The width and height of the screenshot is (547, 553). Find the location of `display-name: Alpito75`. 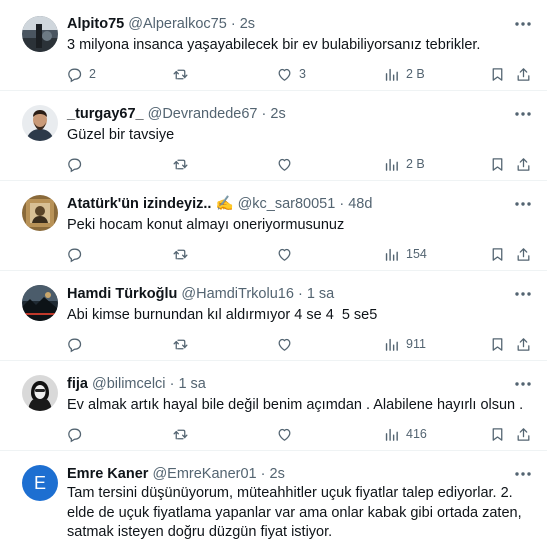

display-name: Alpito75 is located at coordinates (95, 24).